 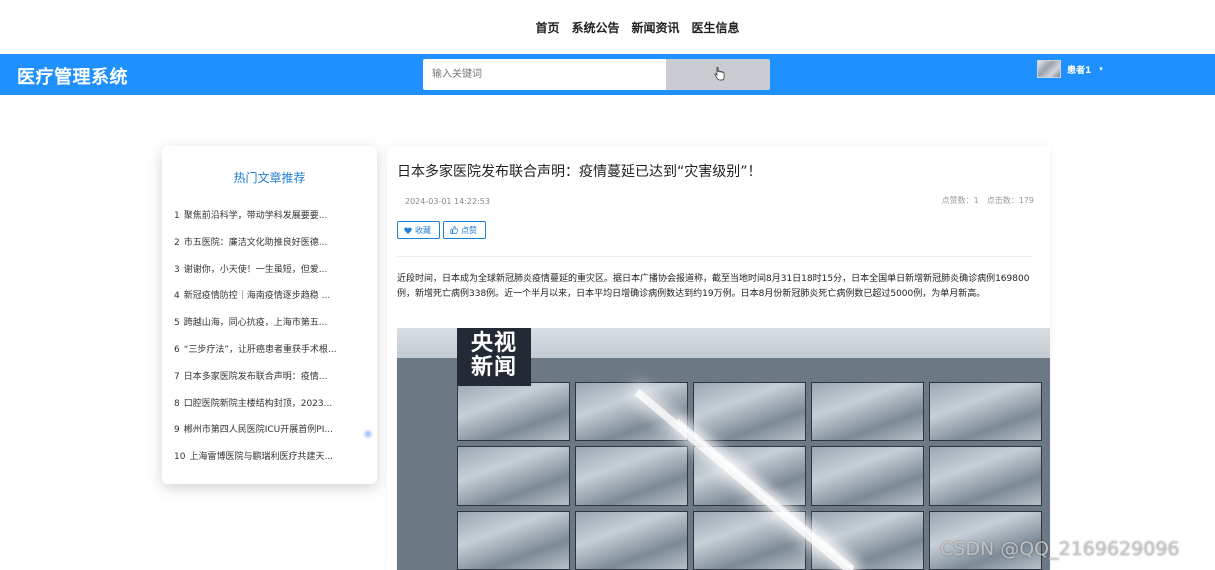 I want to click on top-nav-items: 首页 系统公告 新闻资讯 医生信息, so click(x=637, y=27).